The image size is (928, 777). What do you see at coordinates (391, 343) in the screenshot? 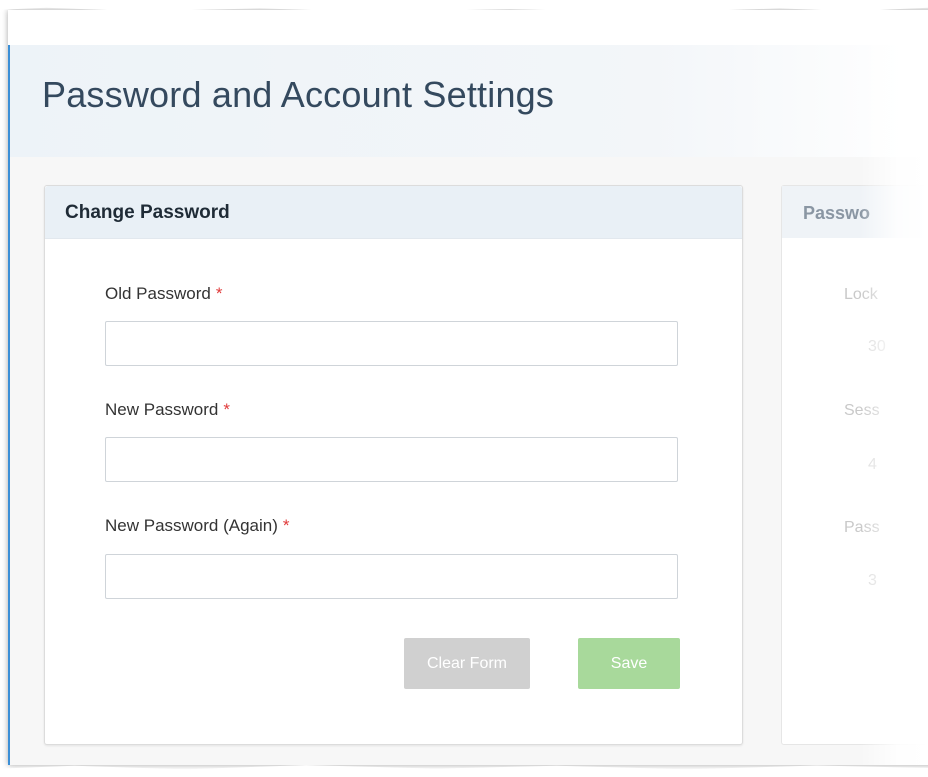
I see `old-password-input` at bounding box center [391, 343].